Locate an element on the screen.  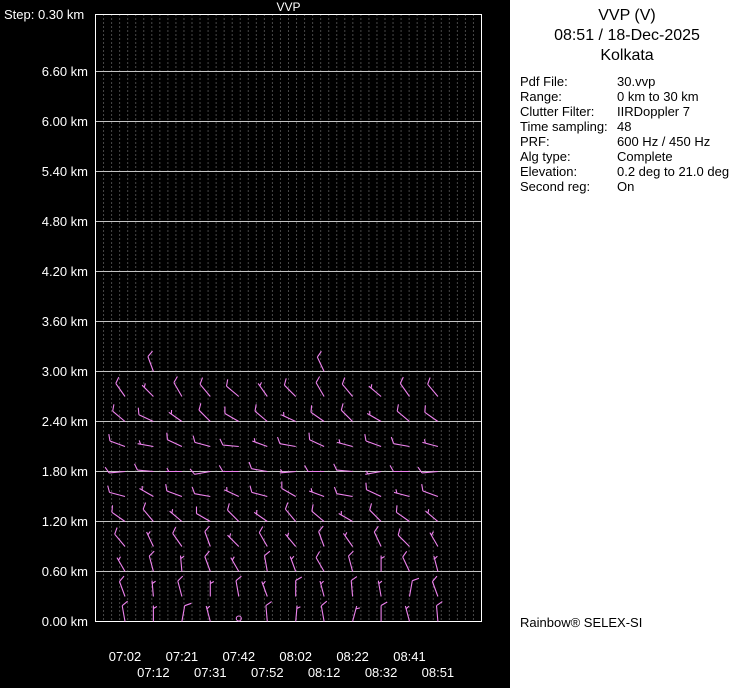
info-header: VVP (V) 08:51 / 18-Dec-2025 Kolkata is located at coordinates (627, 33).